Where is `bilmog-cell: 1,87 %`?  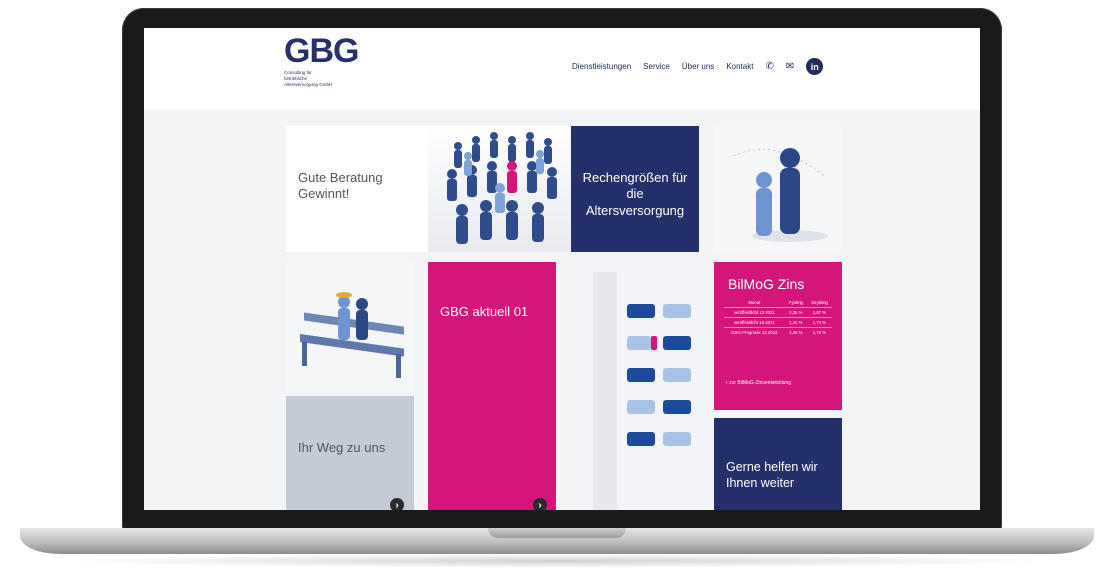 bilmog-cell: 1,87 % is located at coordinates (819, 312).